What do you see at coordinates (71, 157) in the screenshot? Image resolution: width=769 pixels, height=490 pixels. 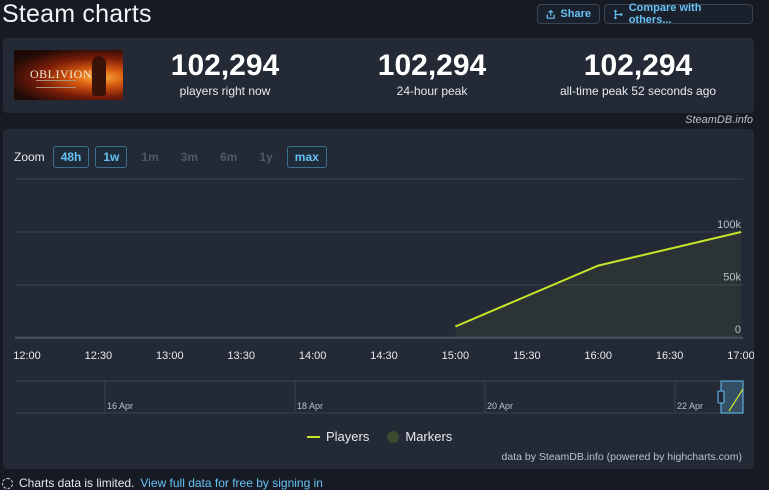 I see `zoom-48h: 48h` at bounding box center [71, 157].